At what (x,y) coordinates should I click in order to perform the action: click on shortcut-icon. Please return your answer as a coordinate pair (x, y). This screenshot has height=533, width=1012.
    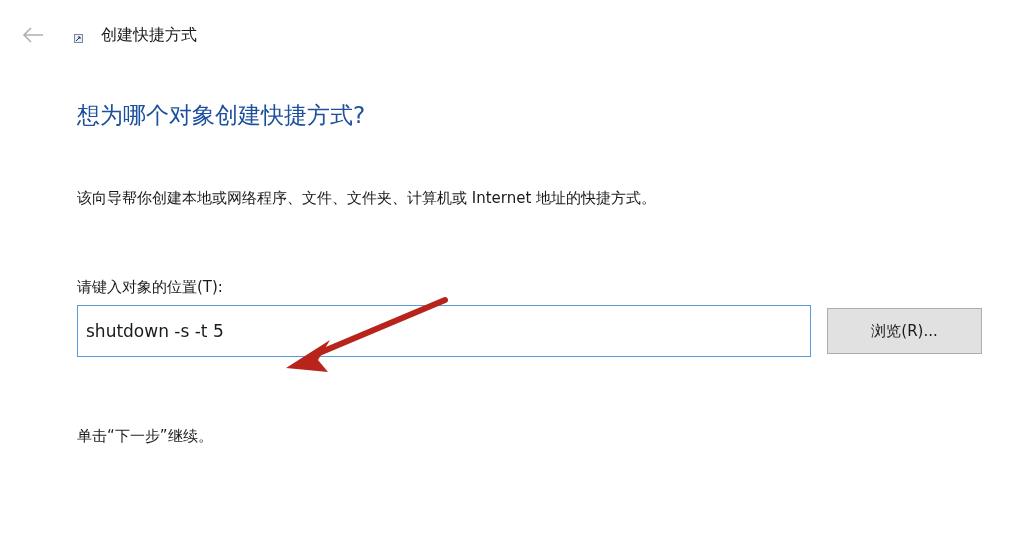
    Looking at the image, I should click on (78, 38).